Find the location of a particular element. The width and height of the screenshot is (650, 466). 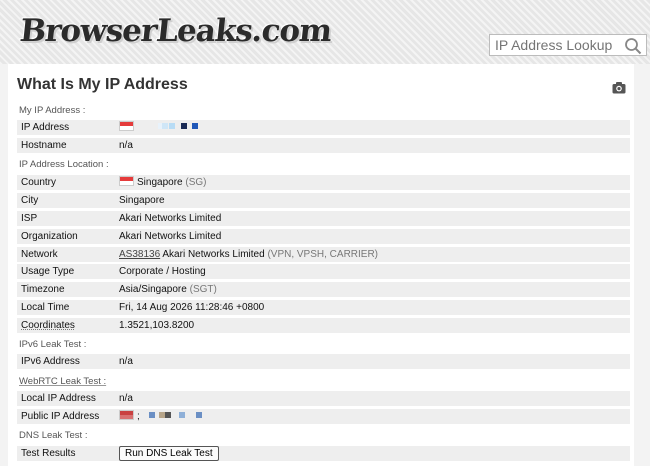

row-usage-type: Usage Type Corporate / Hosting is located at coordinates (323, 271).